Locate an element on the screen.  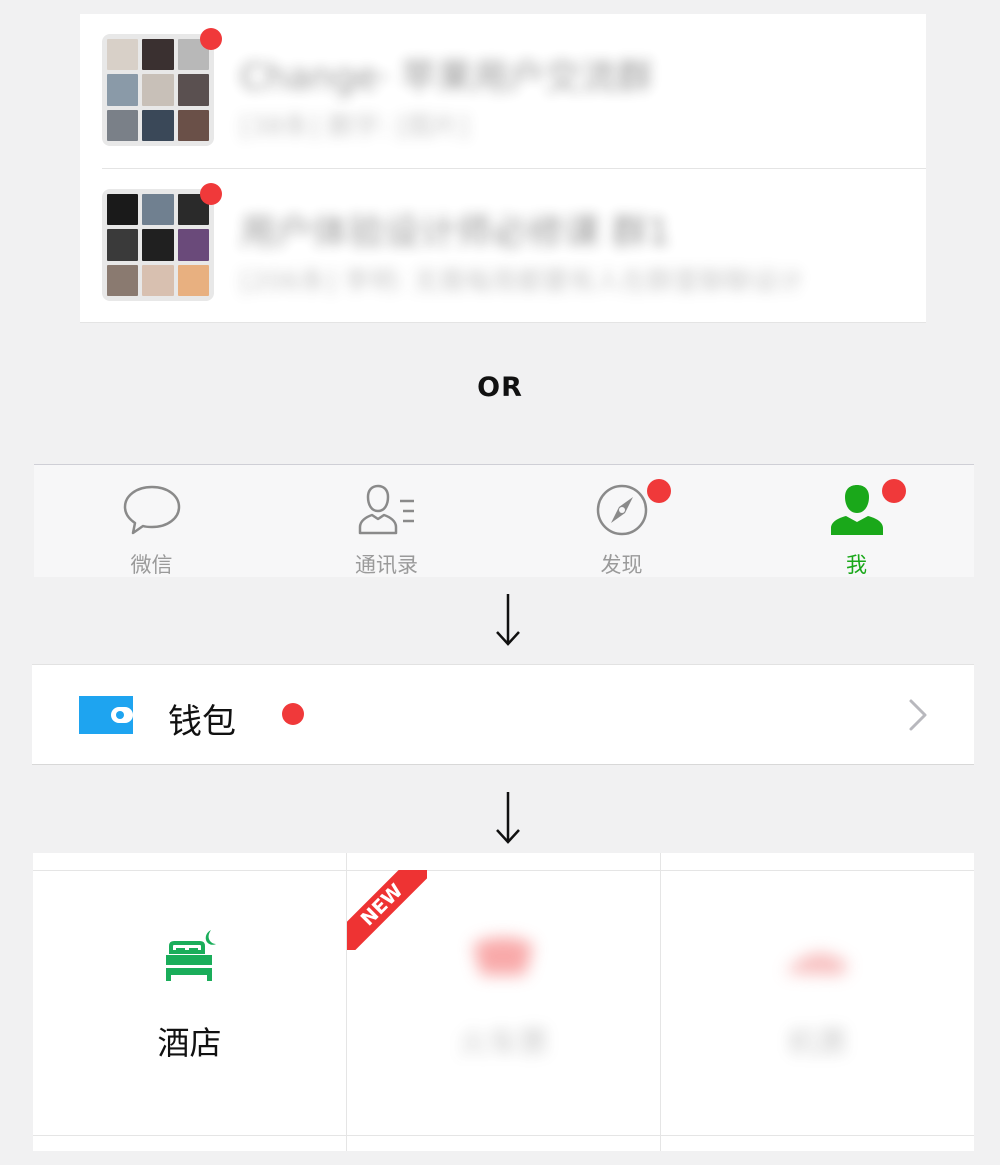
chat-bubble-icon is located at coordinates (152, 510).